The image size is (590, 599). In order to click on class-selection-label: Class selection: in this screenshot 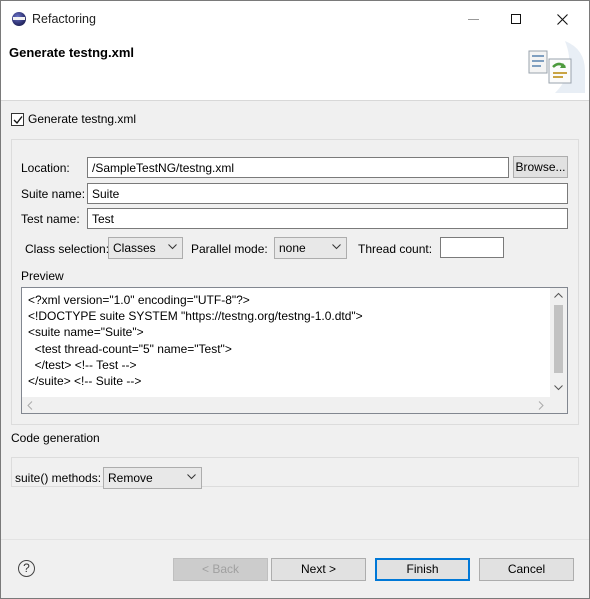, I will do `click(67, 249)`.